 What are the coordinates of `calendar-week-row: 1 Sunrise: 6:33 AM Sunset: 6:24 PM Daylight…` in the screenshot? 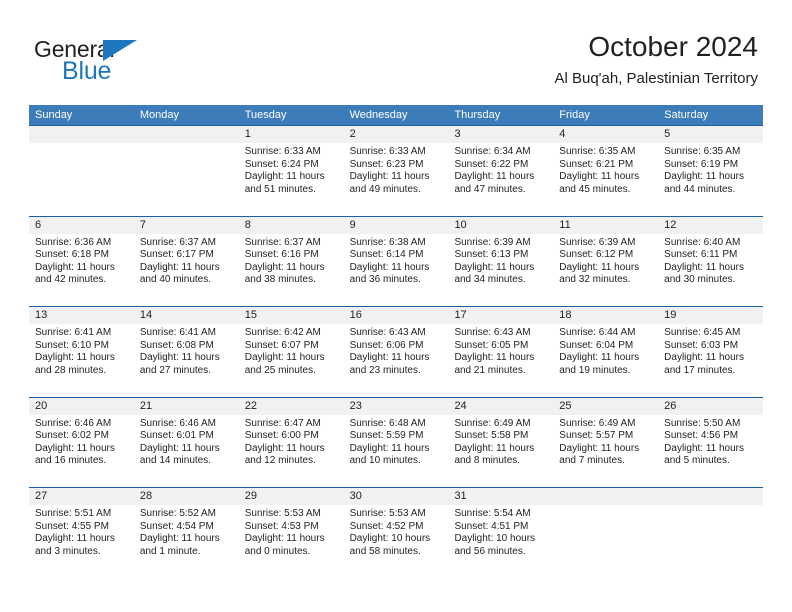 It's located at (396, 170).